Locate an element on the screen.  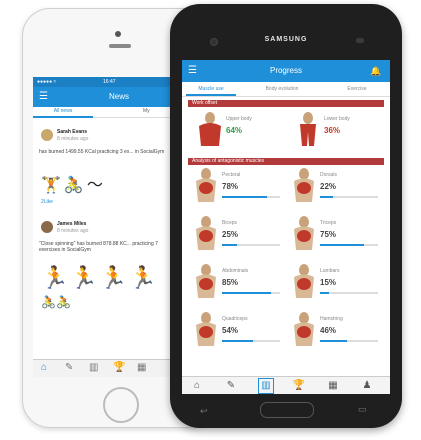
status-time: 16:47 is located at coordinates (109, 82).